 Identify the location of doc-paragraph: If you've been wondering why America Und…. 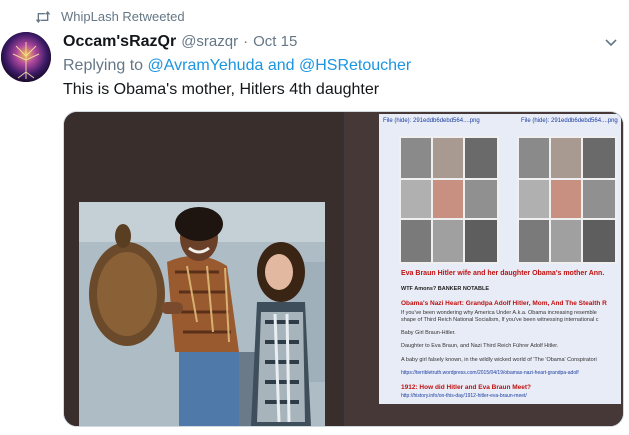
(499, 313).